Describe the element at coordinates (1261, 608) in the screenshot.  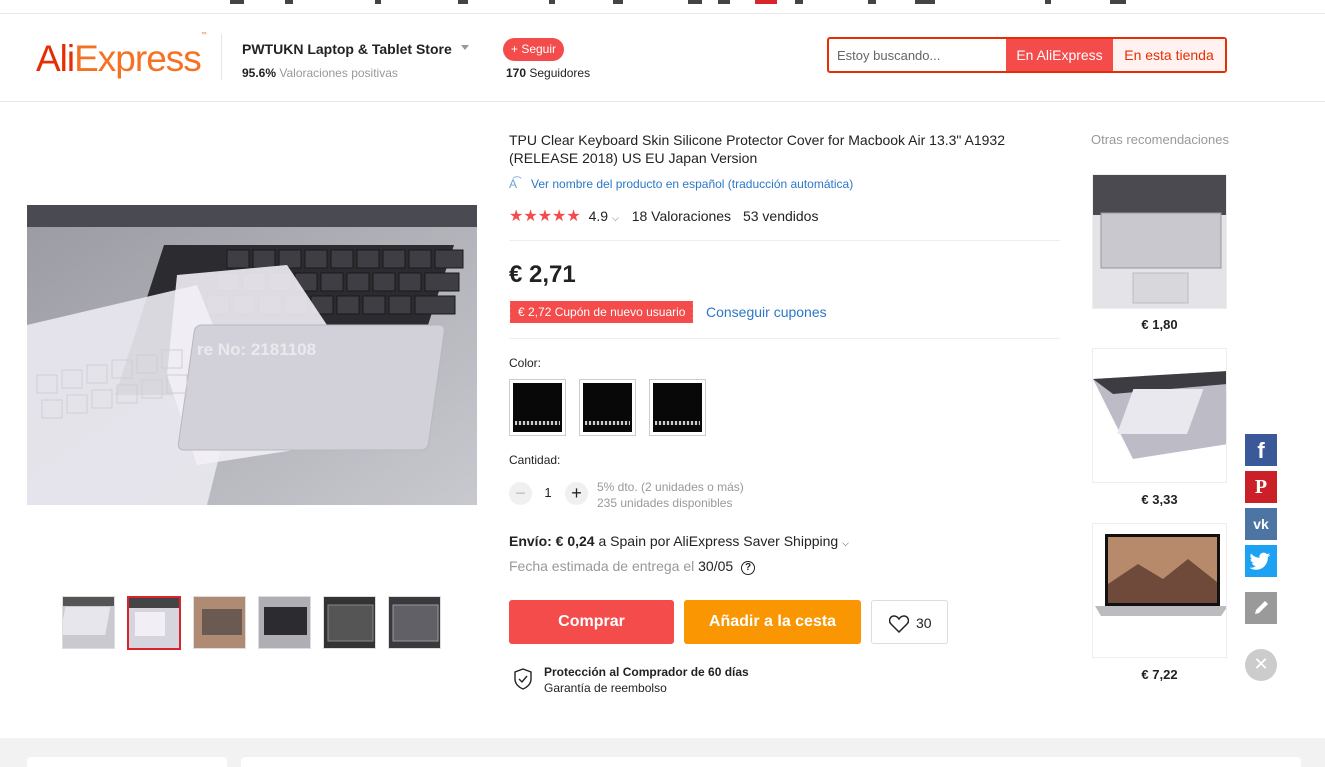
I see `edit-pencil-icon` at that location.